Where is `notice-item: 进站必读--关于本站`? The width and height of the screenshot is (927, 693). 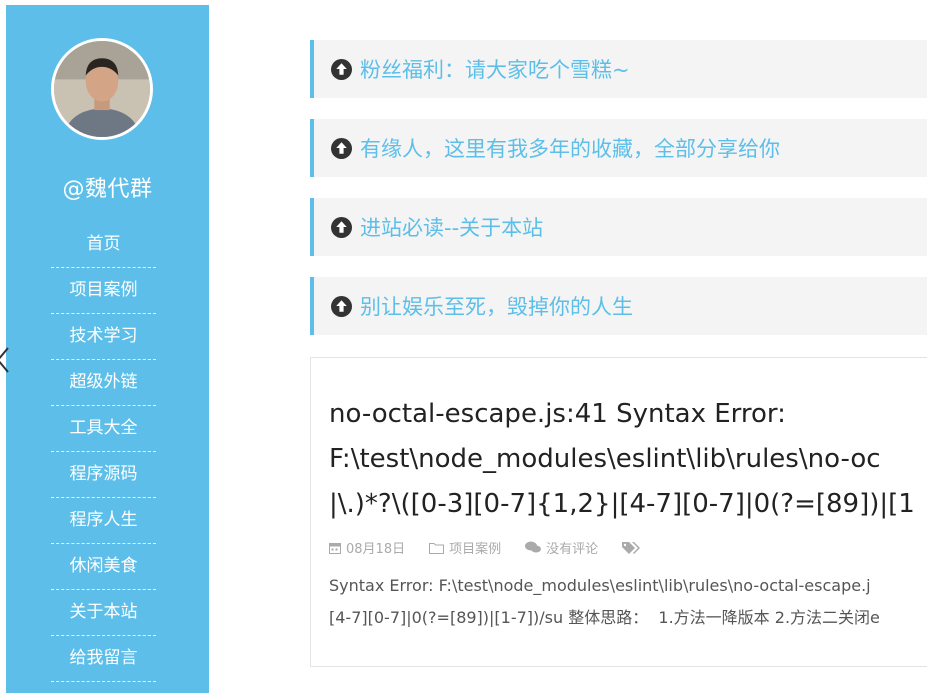
notice-item: 进站必读--关于本站 is located at coordinates (618, 227).